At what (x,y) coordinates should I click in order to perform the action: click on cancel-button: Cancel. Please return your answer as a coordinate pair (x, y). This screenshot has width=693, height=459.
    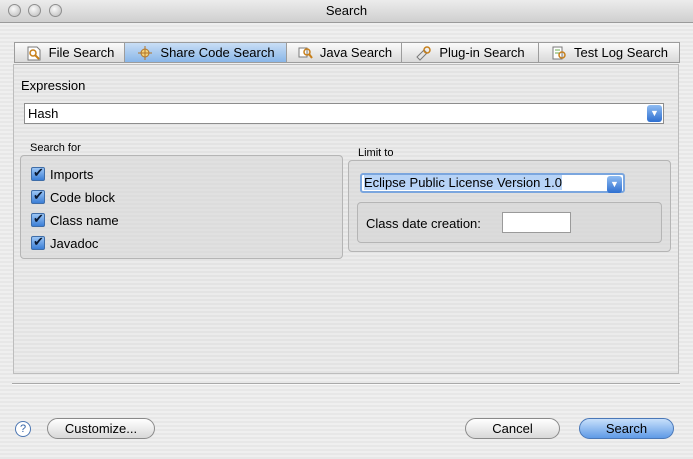
    Looking at the image, I should click on (512, 428).